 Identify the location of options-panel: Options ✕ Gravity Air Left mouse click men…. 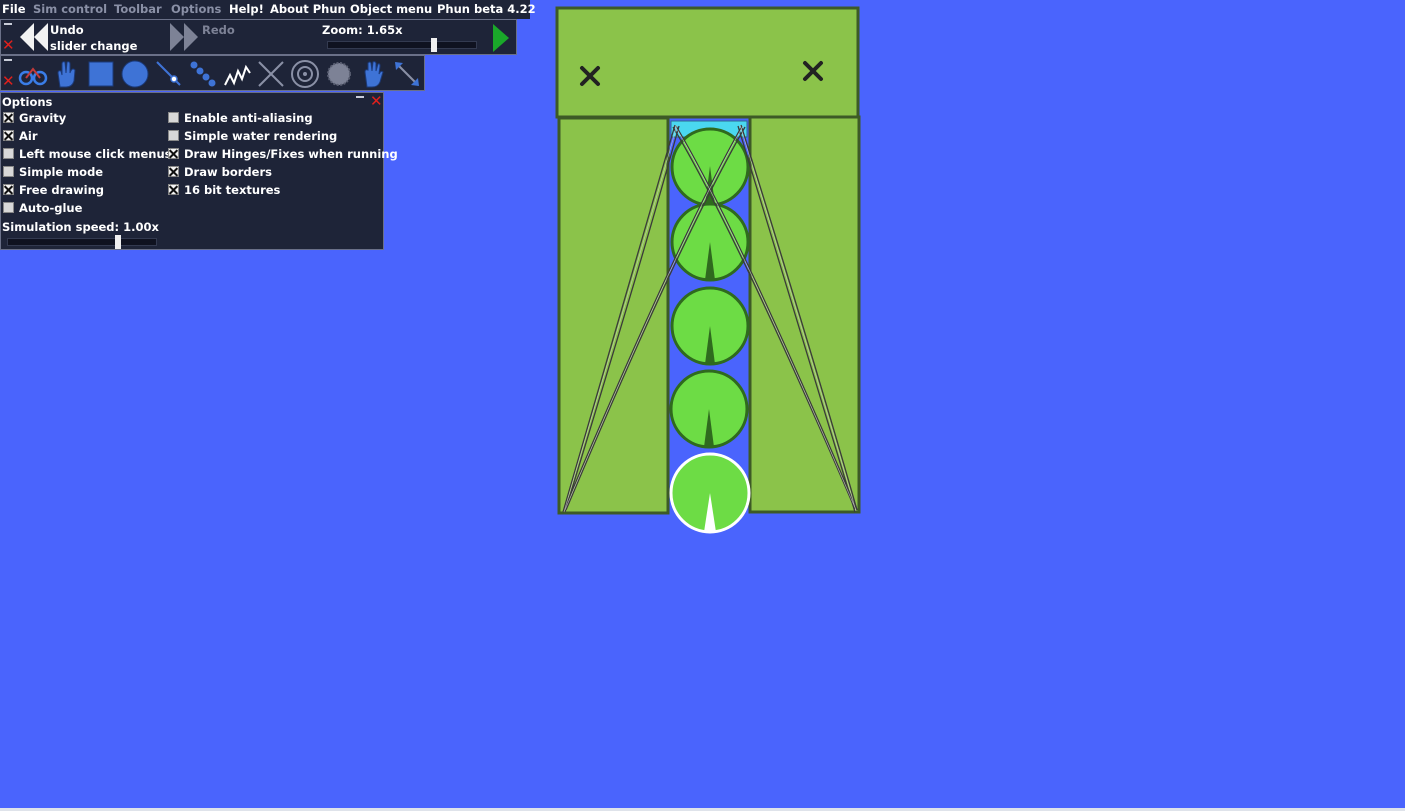
(199, 171).